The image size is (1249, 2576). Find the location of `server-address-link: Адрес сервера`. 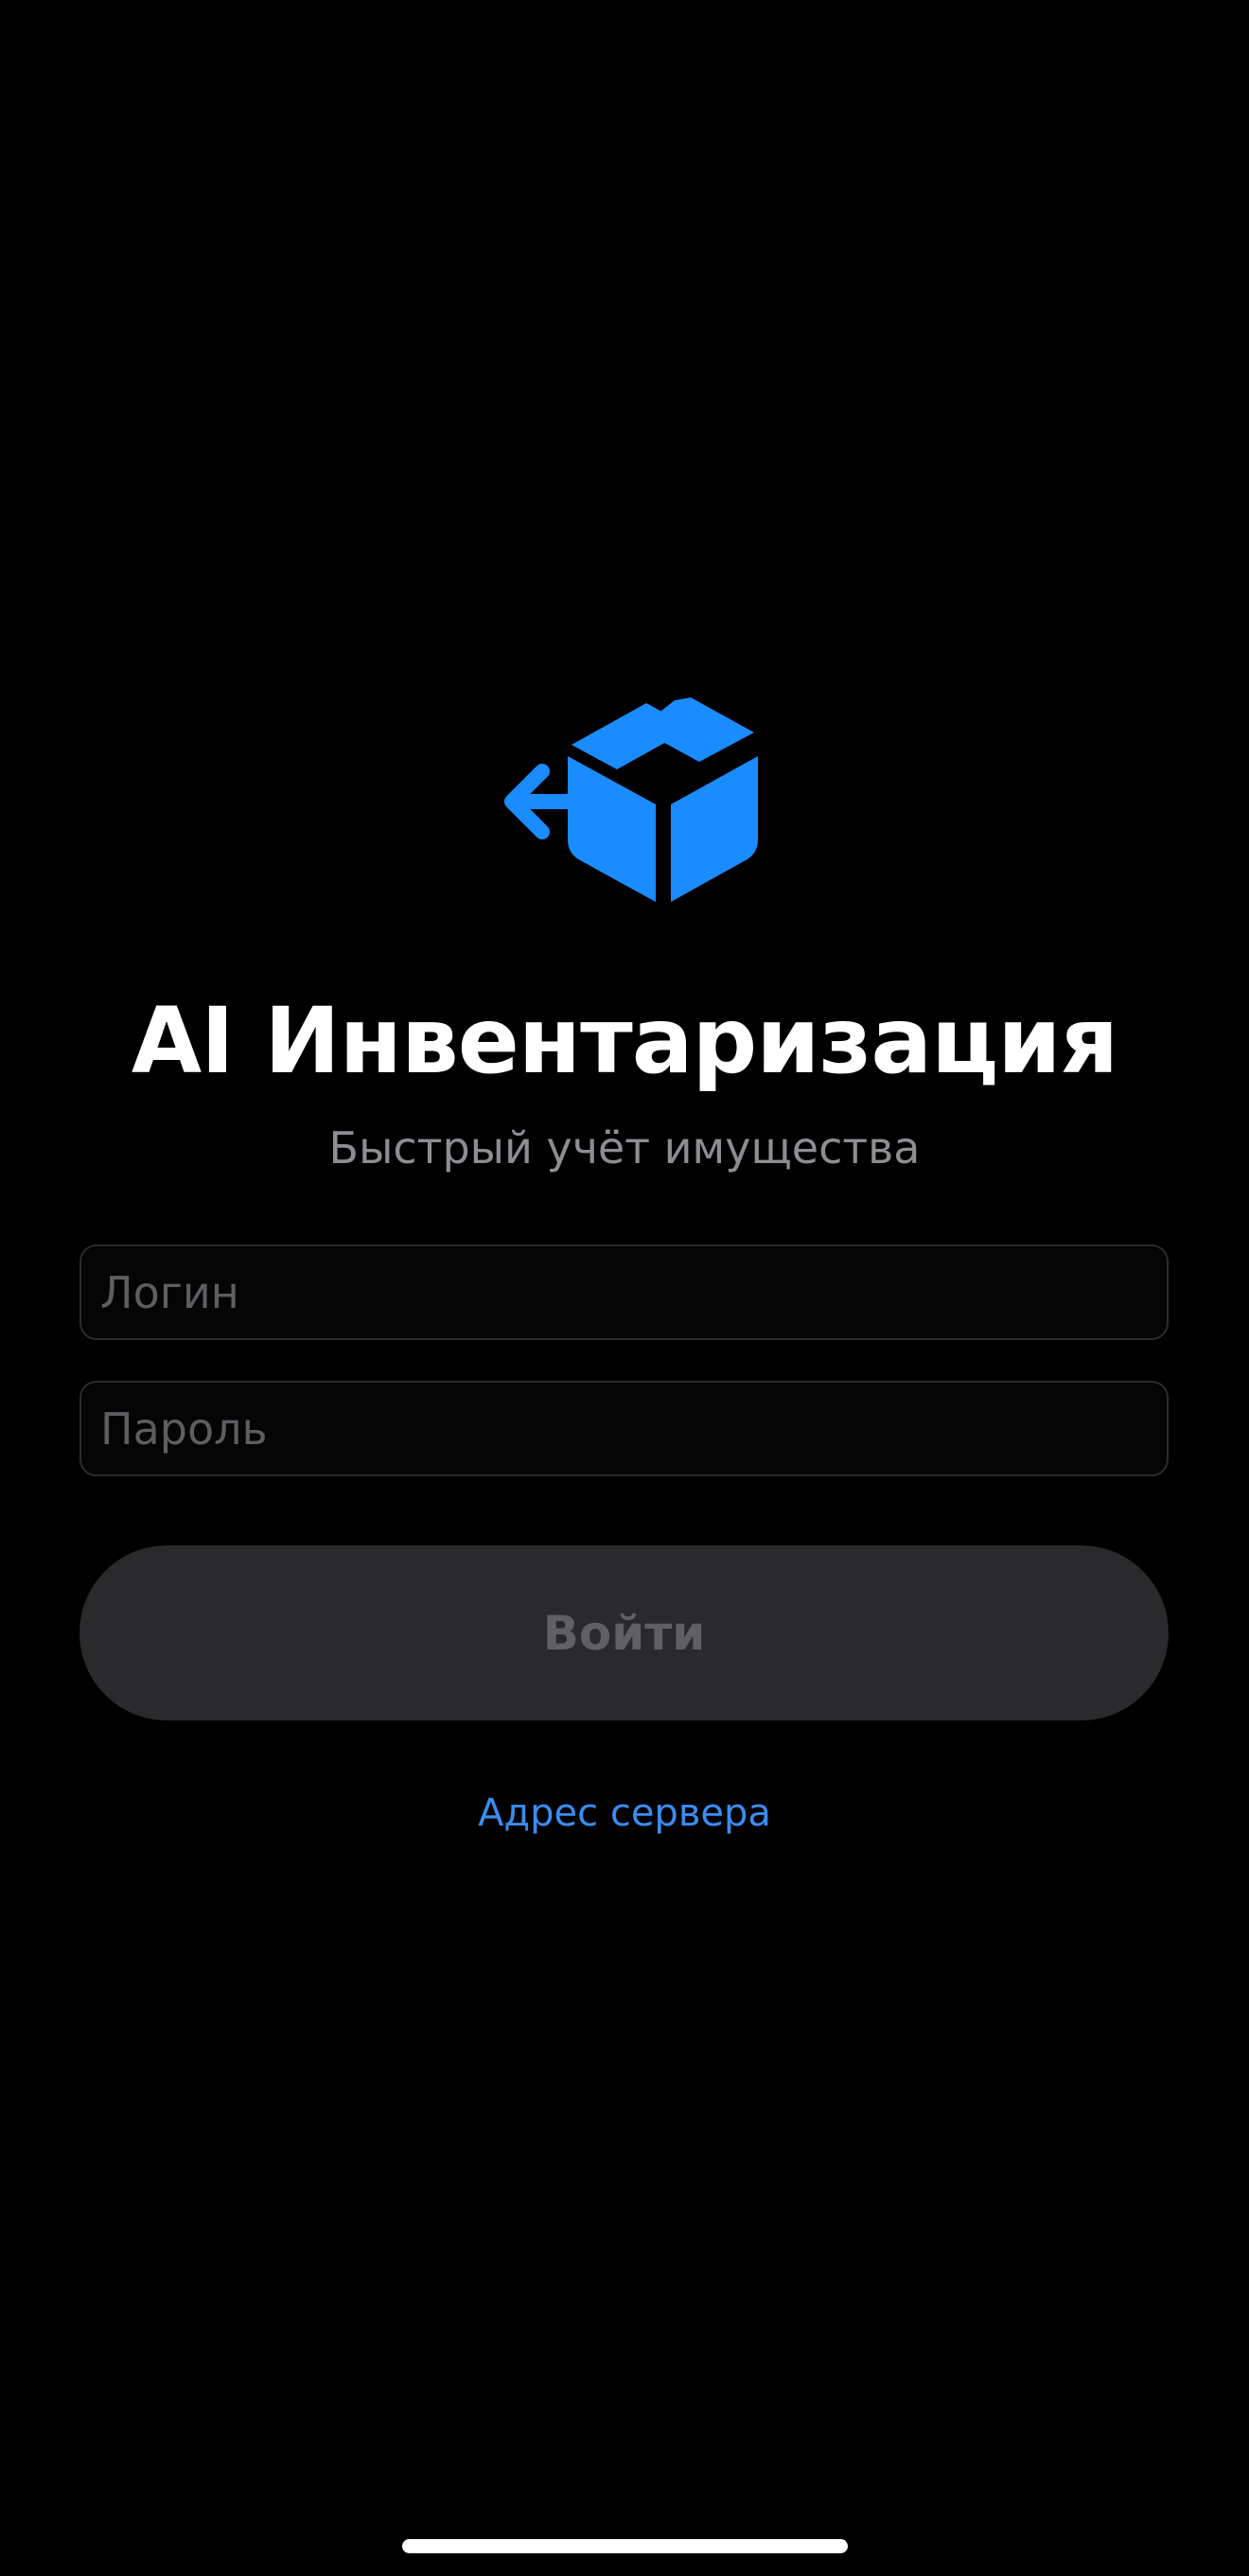

server-address-link: Адрес сервера is located at coordinates (624, 1813).